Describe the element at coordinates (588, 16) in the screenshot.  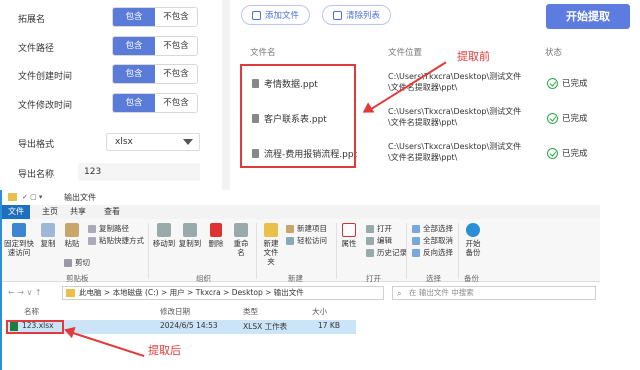
I see `start-extract-button: 开始提取` at that location.